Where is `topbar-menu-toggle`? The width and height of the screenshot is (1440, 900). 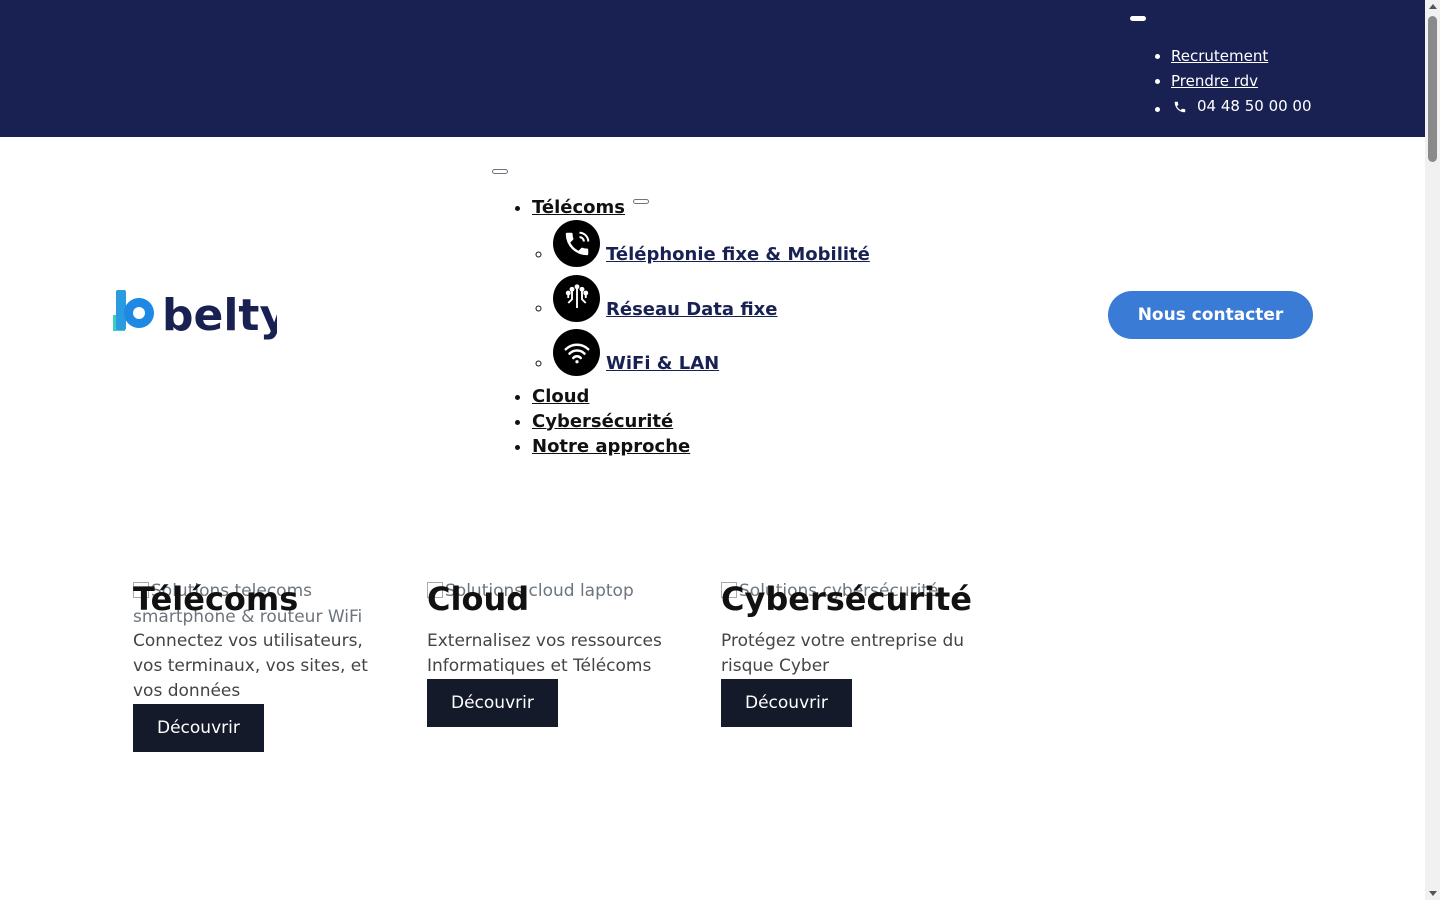 topbar-menu-toggle is located at coordinates (1138, 18).